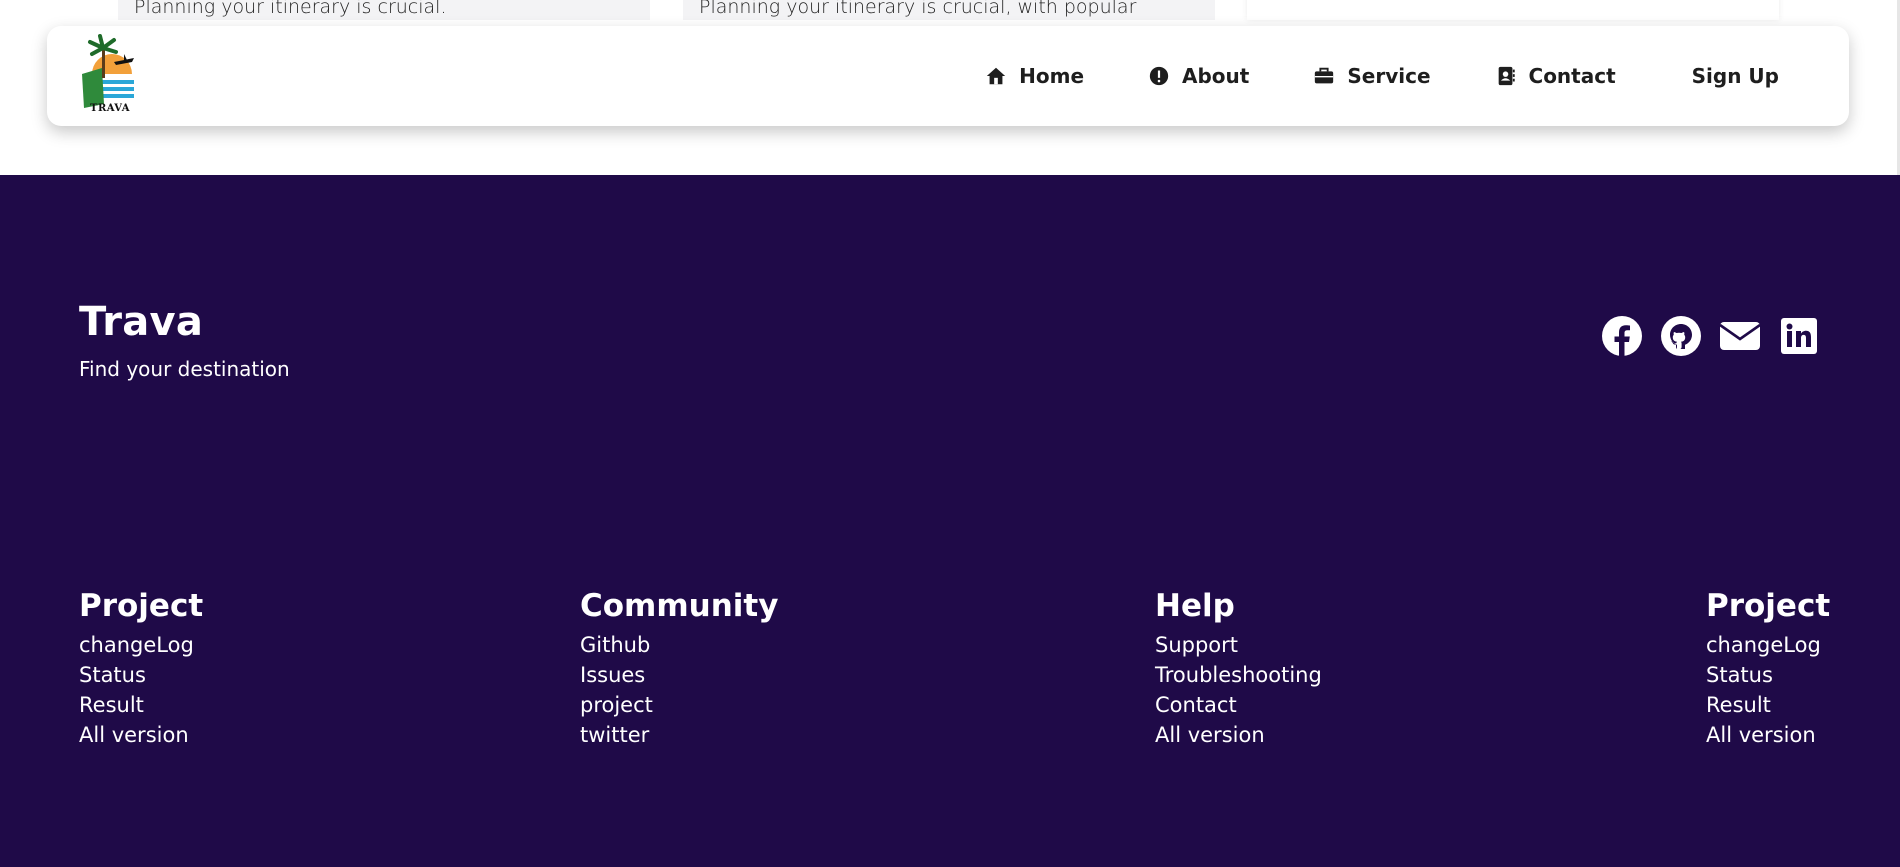 The height and width of the screenshot is (867, 1900). I want to click on signup-label: Sign Up, so click(1735, 76).